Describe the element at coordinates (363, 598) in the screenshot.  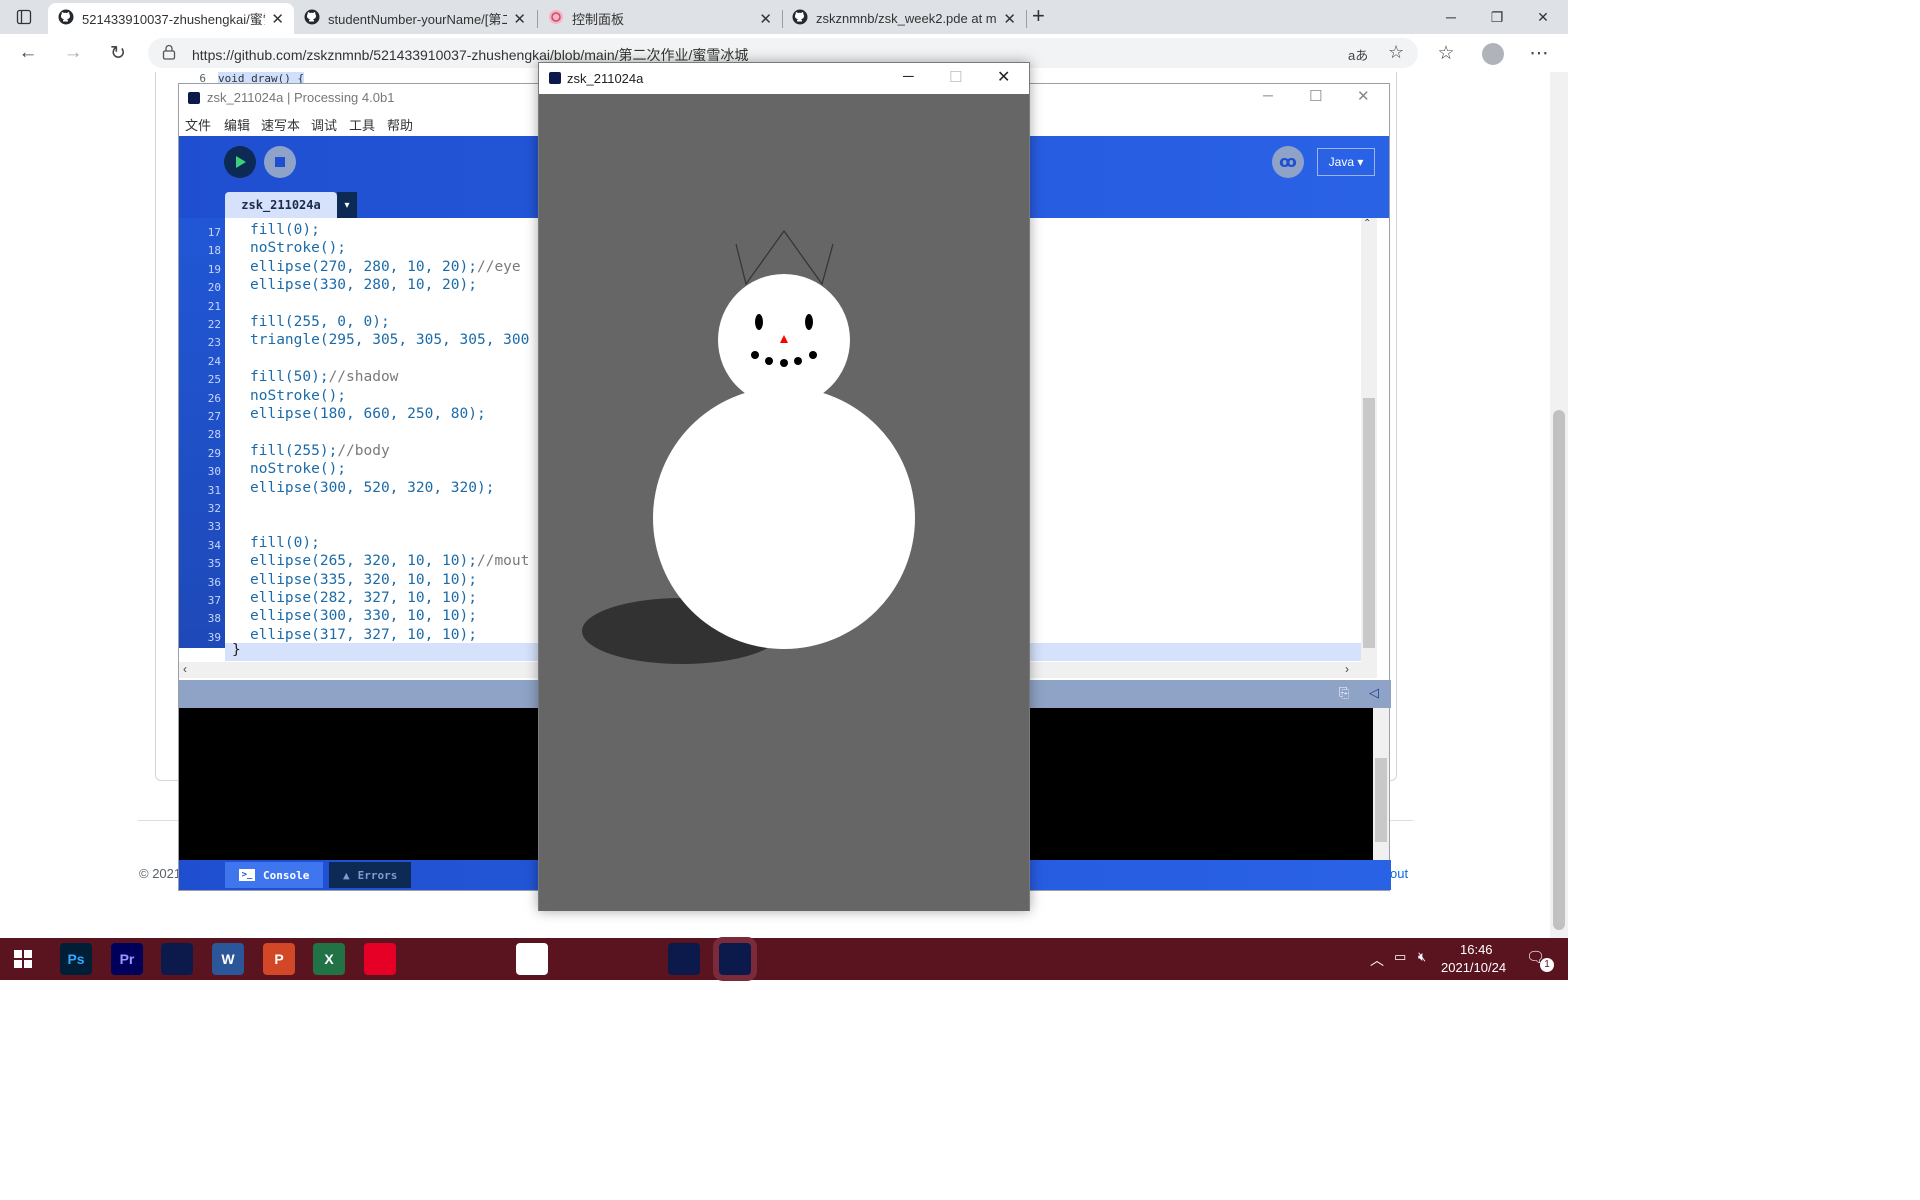
I see `code-line: ellipse(282, 327, 10, 10);` at that location.